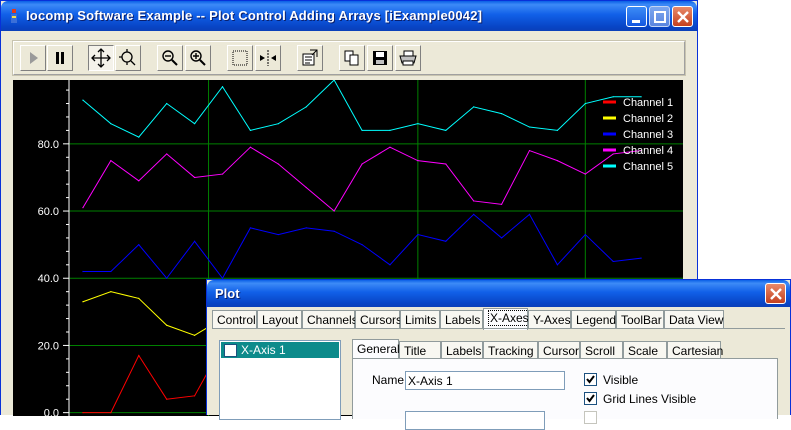 This screenshot has height=430, width=791. I want to click on y-tick-label: 80.0, so click(48, 145).